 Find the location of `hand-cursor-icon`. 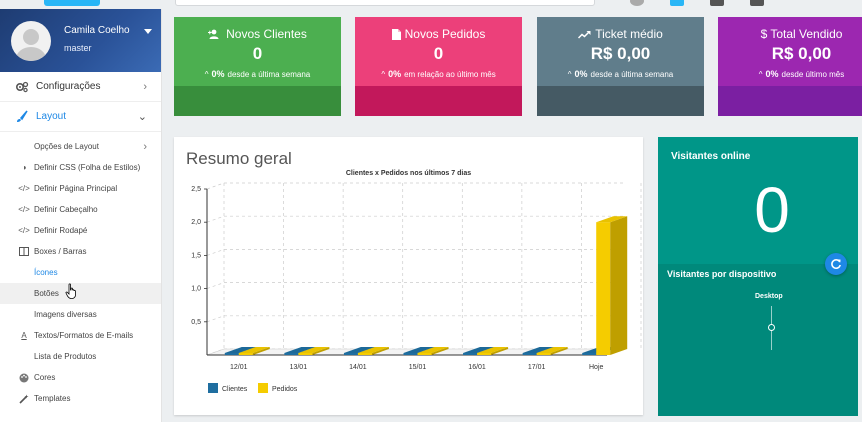

hand-cursor-icon is located at coordinates (70, 291).